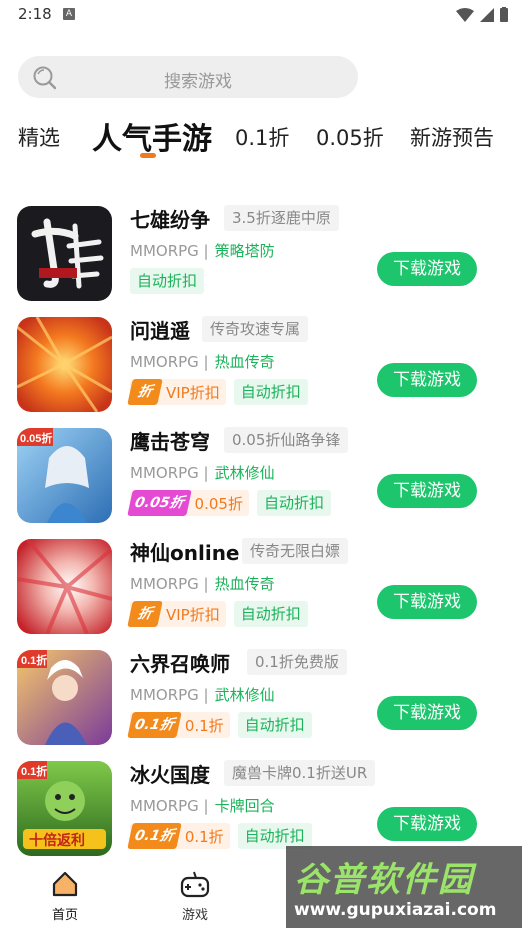  Describe the element at coordinates (295, 551) in the screenshot. I see `game-tag: 传奇无限白嫖` at that location.